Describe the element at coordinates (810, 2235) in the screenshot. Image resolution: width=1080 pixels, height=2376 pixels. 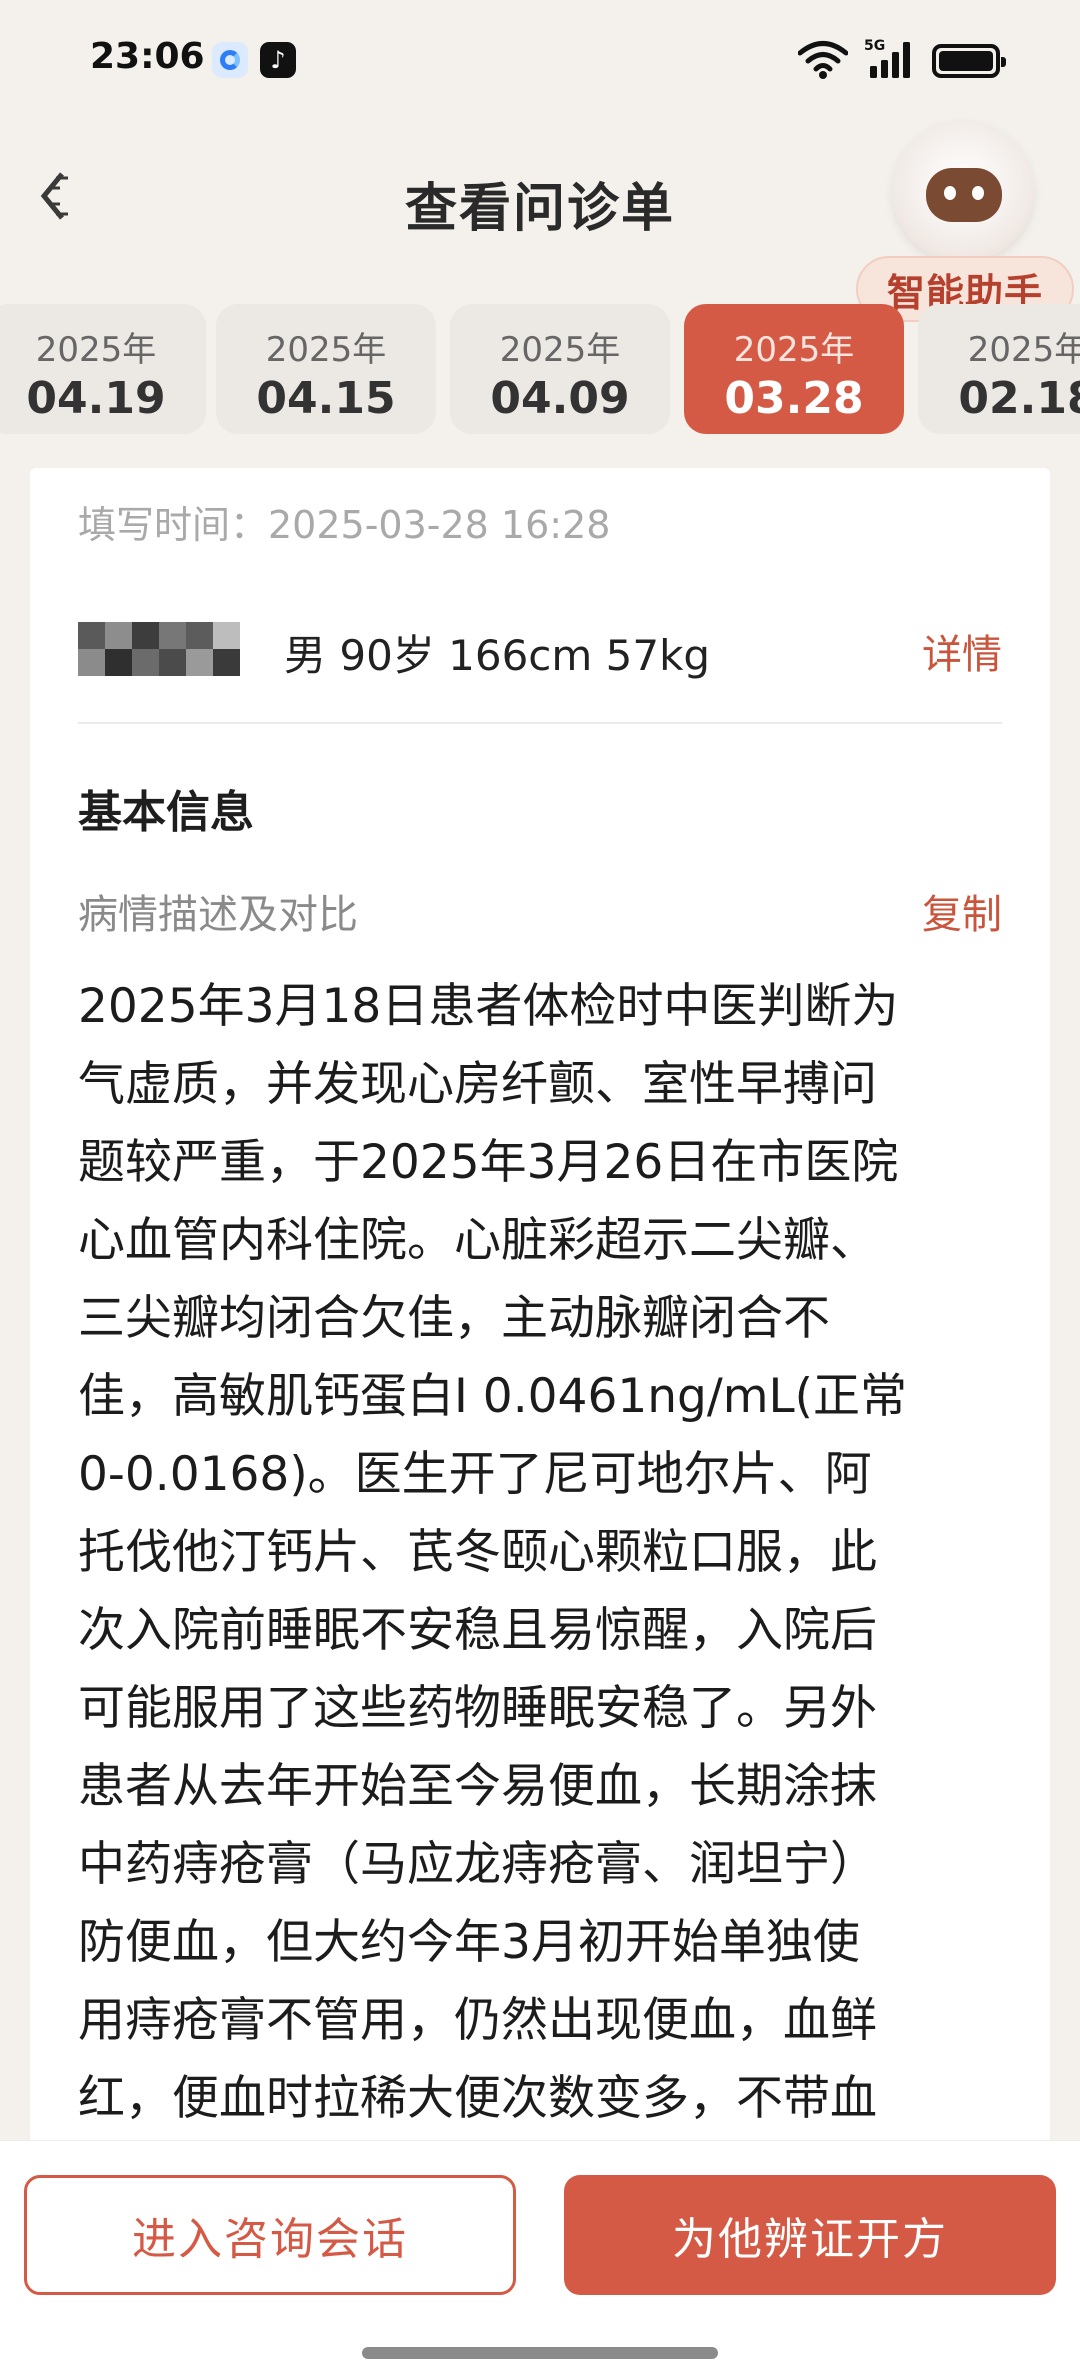
I see `prescribe-button: 为他辨证开方` at that location.